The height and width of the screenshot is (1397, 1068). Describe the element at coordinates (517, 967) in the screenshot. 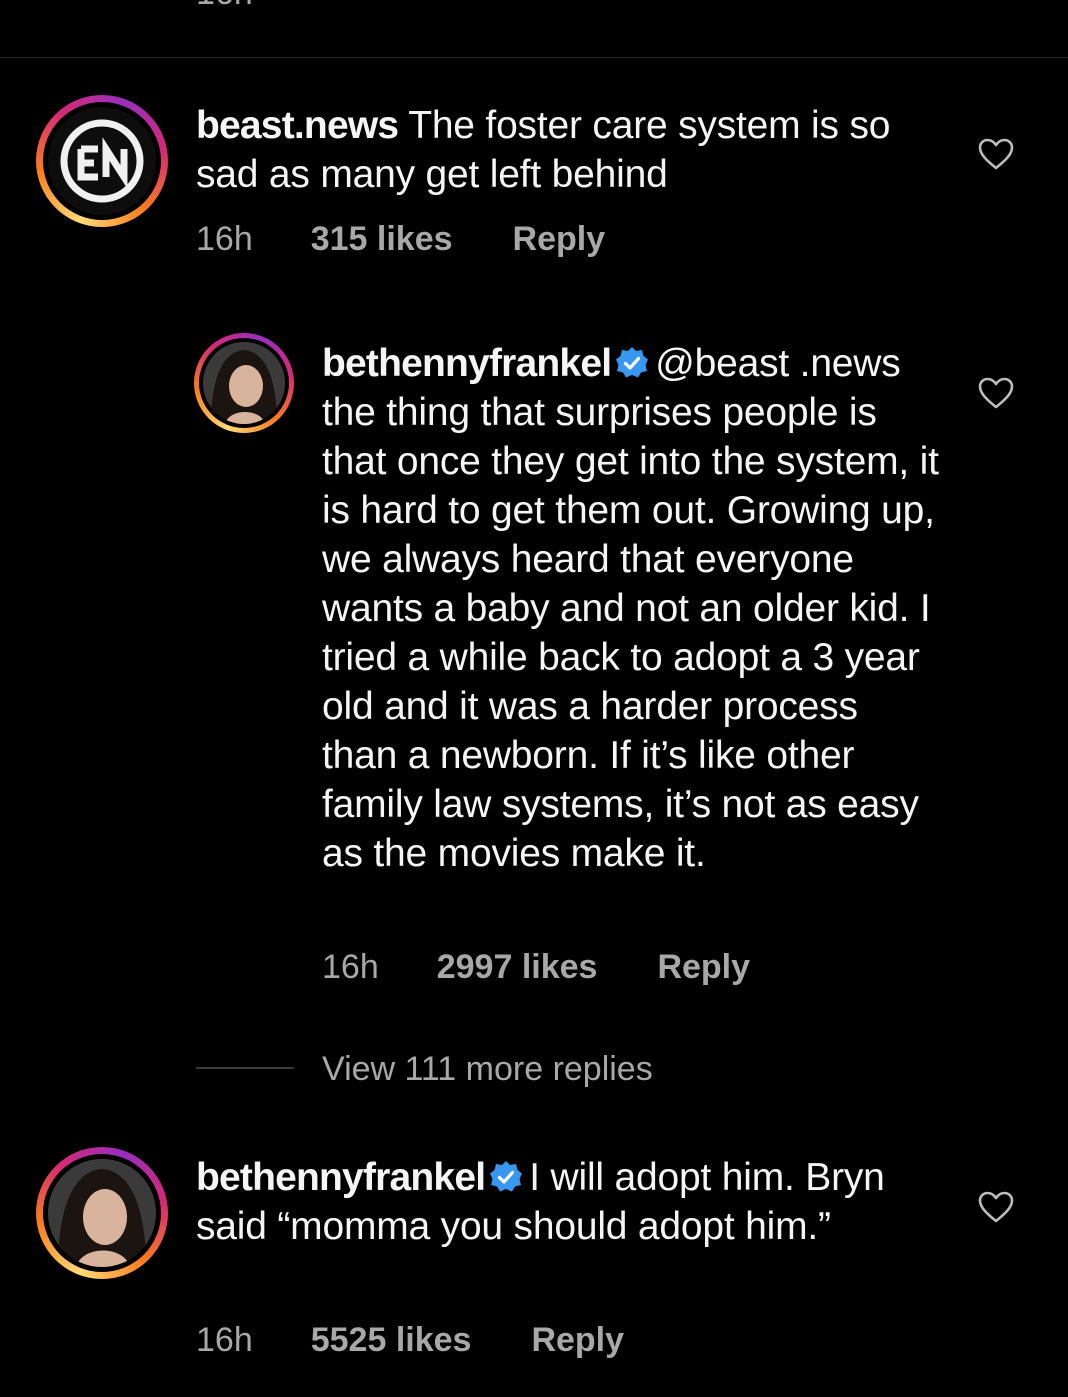

I see `likes-count: 2997 likes` at that location.